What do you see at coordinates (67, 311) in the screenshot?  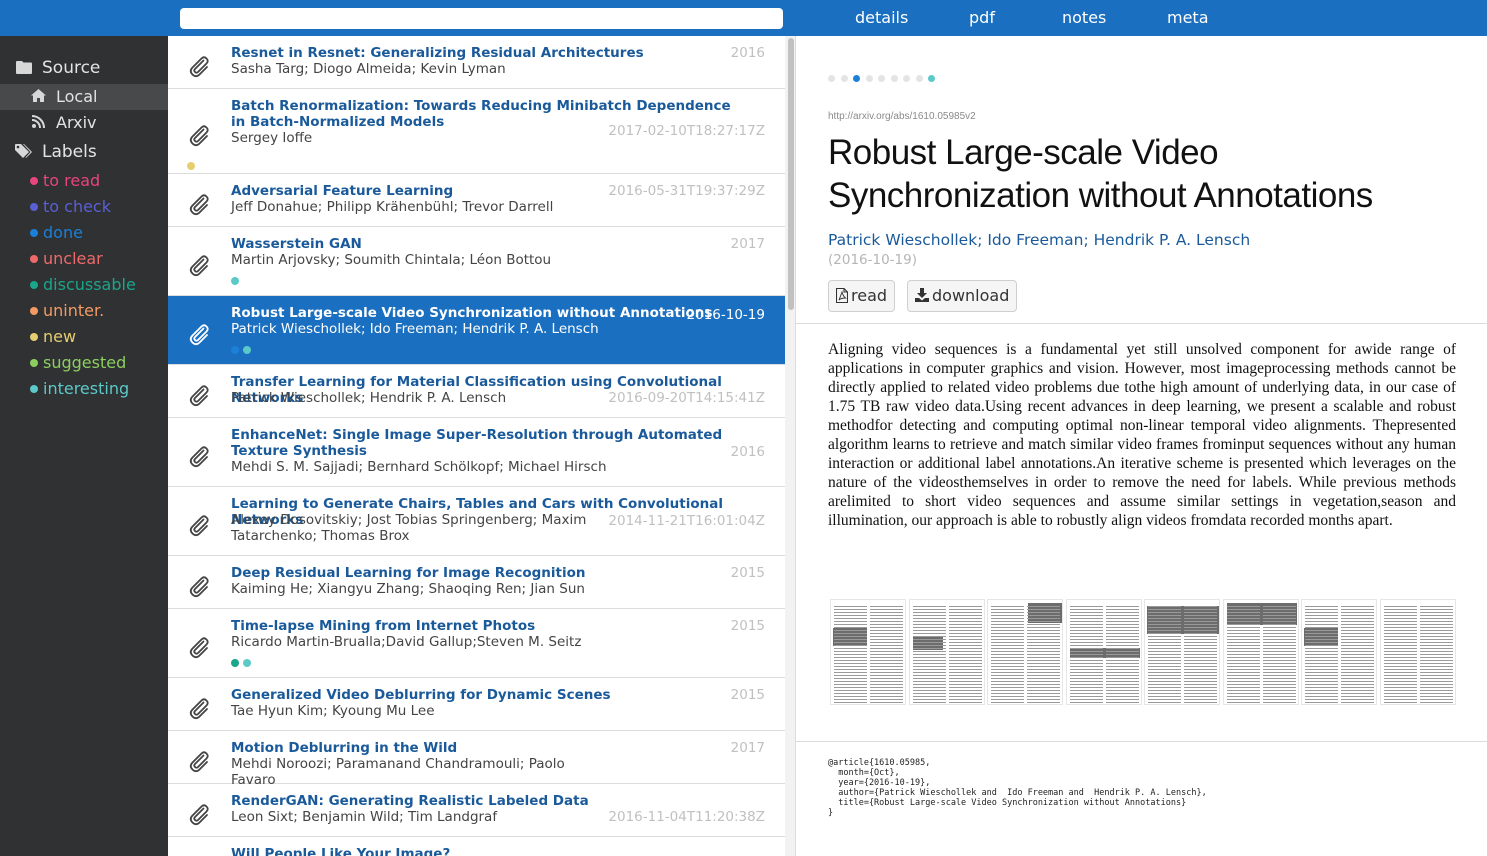 I see `label-item: uninter.` at bounding box center [67, 311].